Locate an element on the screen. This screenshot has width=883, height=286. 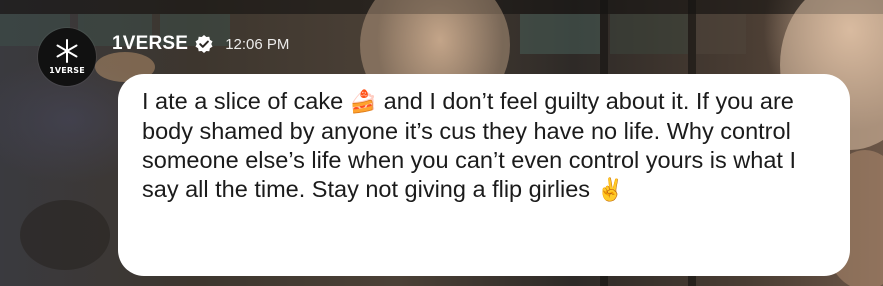
timestamp: 12:06 PM is located at coordinates (257, 44).